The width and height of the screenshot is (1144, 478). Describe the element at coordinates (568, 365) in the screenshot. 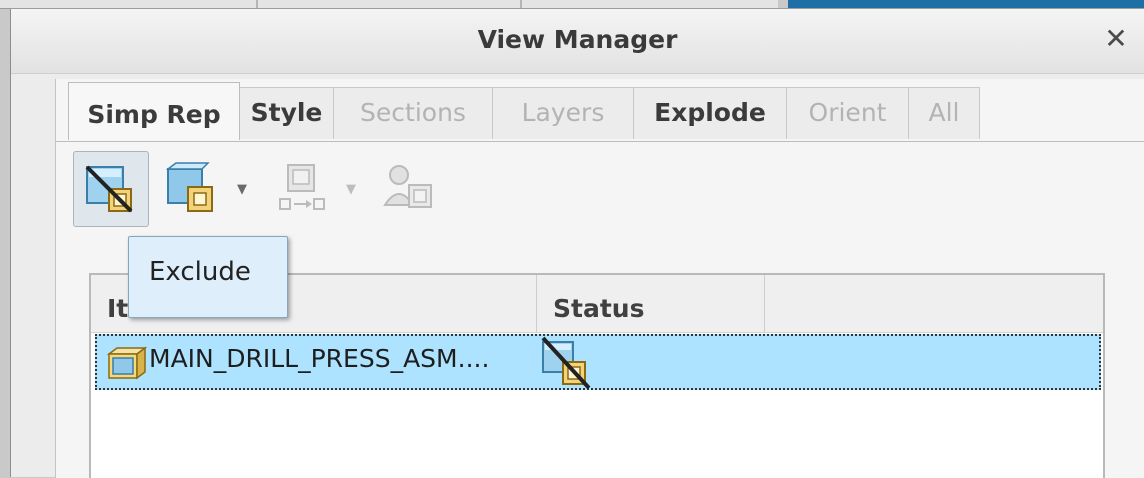

I see `exclude-status-icon` at that location.